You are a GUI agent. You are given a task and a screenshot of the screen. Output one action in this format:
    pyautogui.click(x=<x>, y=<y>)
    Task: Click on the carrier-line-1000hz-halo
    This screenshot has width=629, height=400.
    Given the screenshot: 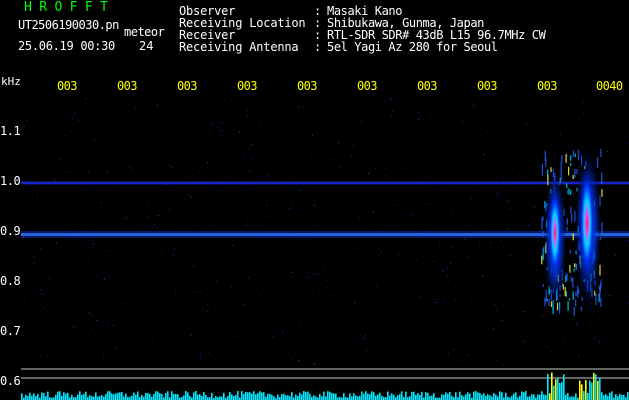 What is the action you would take?
    pyautogui.click(x=325, y=183)
    